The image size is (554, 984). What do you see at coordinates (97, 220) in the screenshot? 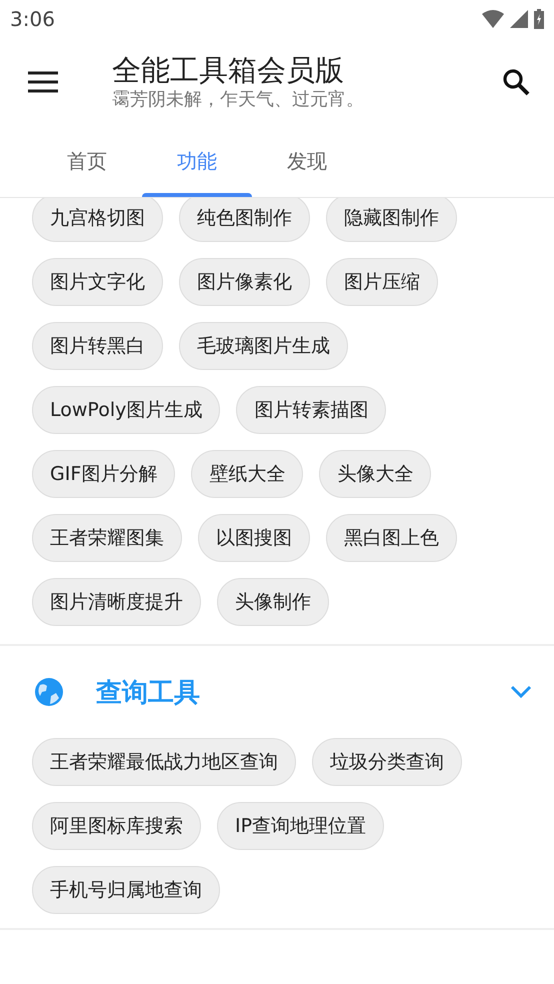
I see `tool-chip: 九宫格切图` at bounding box center [97, 220].